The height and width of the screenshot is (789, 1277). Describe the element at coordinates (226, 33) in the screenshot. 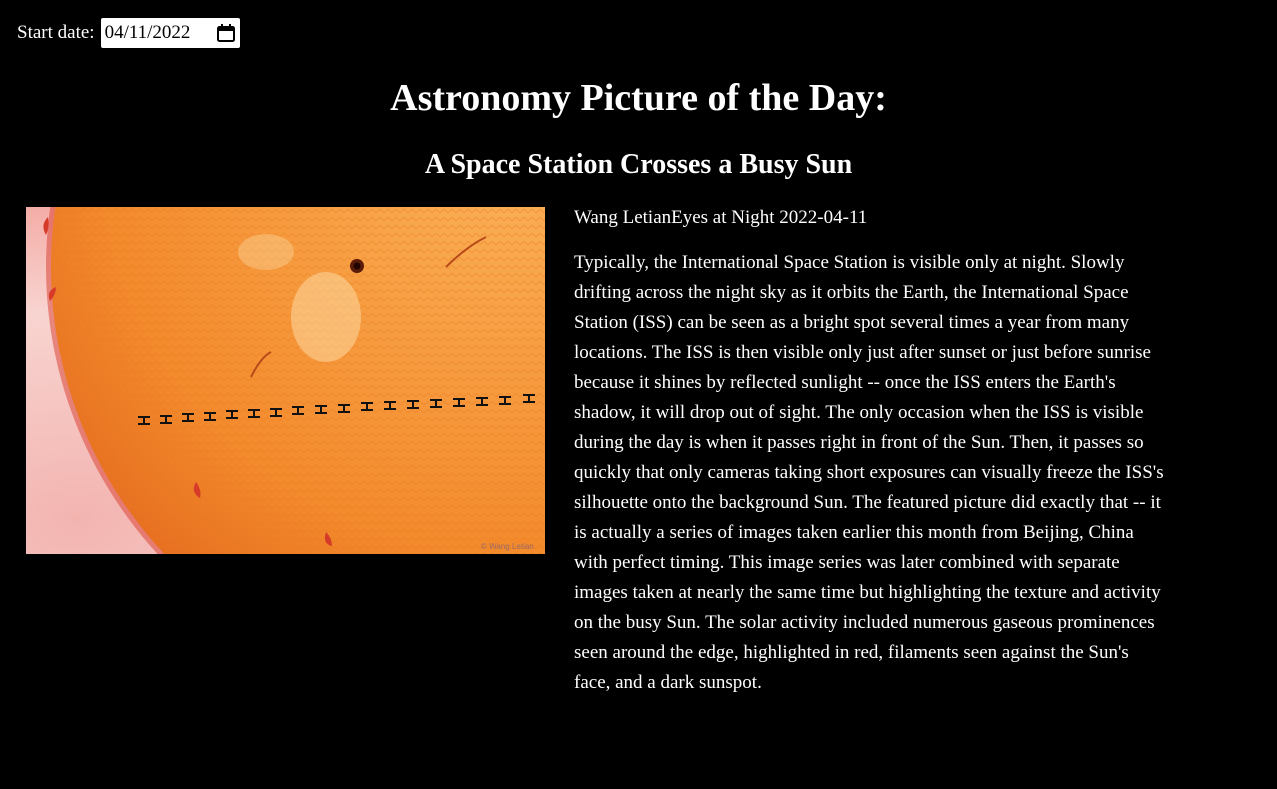

I see `calendar-icon` at that location.